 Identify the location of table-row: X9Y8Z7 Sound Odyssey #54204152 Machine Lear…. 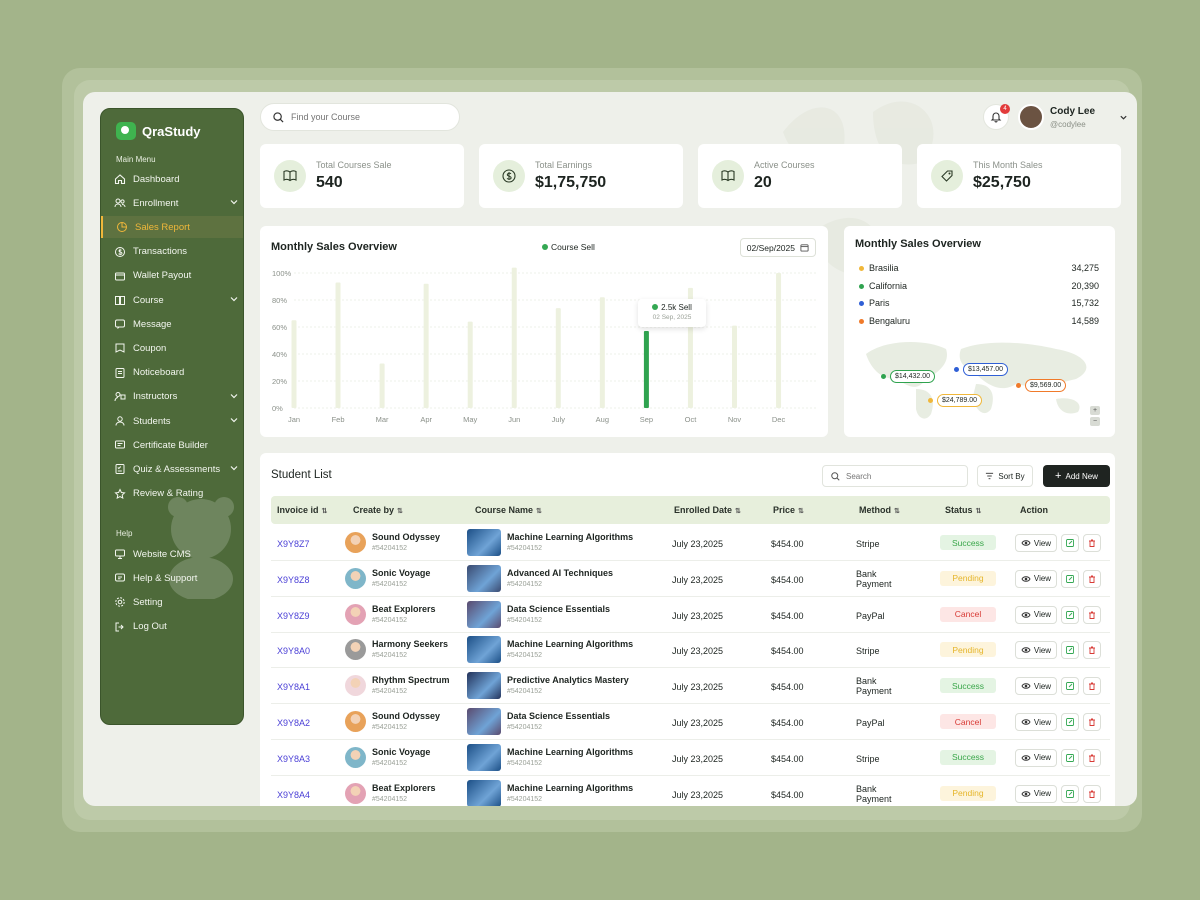
(690, 543).